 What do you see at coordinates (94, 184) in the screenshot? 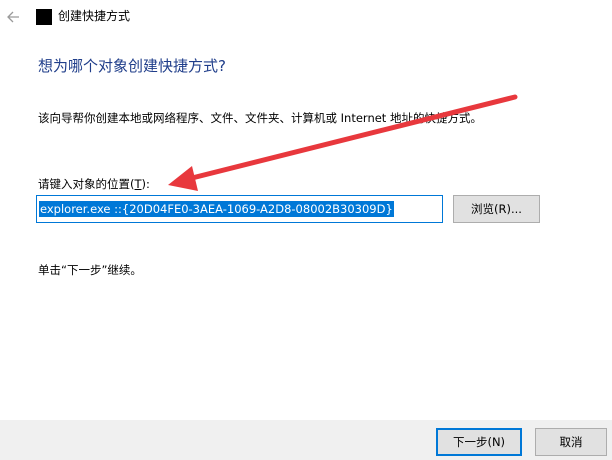
I see `location-label: 请键入对象的位置(T):` at bounding box center [94, 184].